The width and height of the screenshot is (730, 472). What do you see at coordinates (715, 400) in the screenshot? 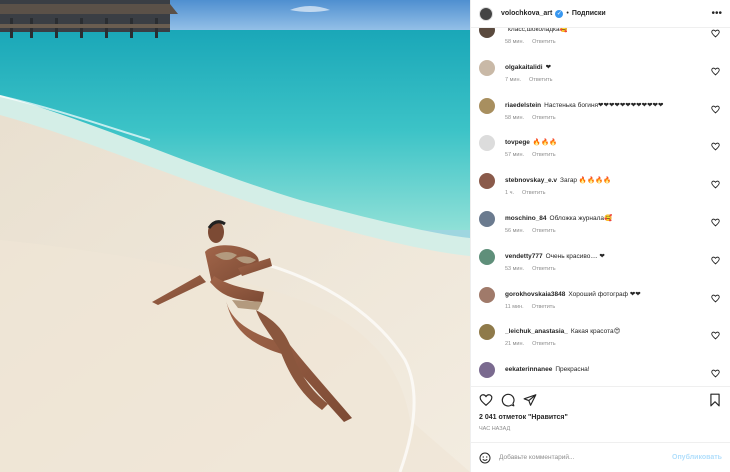
I see `bookmark-icon` at bounding box center [715, 400].